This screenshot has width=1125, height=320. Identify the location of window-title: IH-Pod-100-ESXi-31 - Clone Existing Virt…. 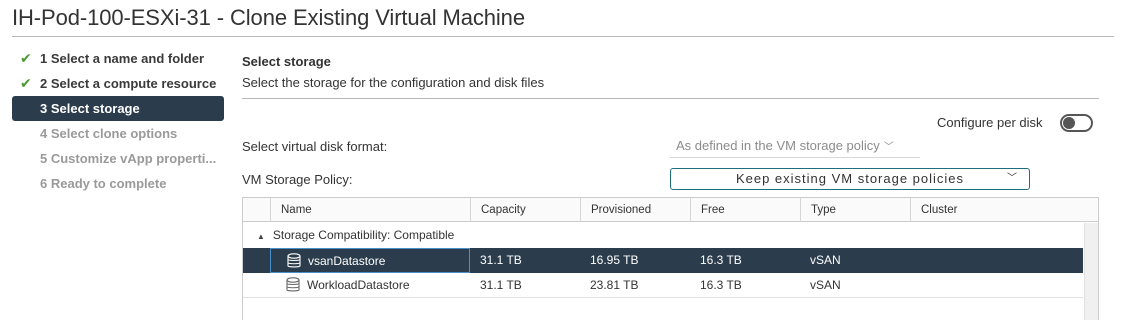
(268, 17).